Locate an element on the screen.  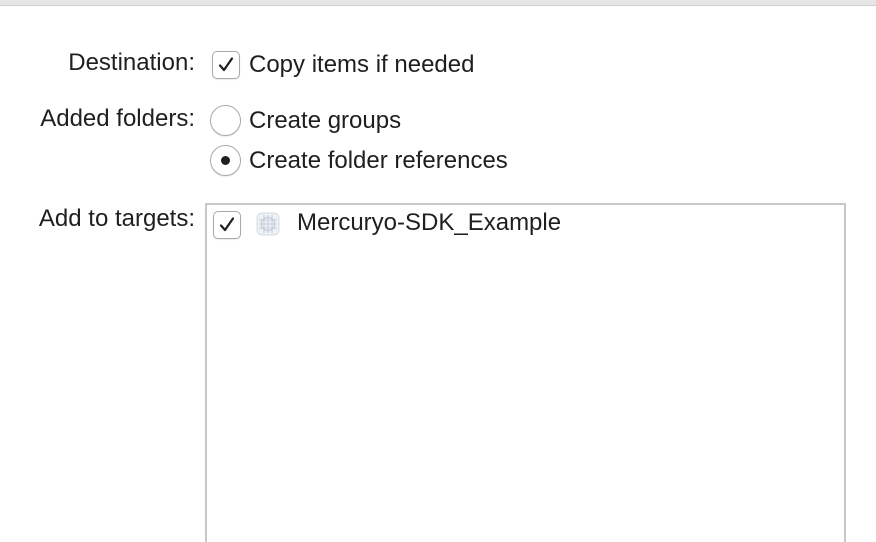
copy-items-label: Copy items if needed is located at coordinates (361, 65).